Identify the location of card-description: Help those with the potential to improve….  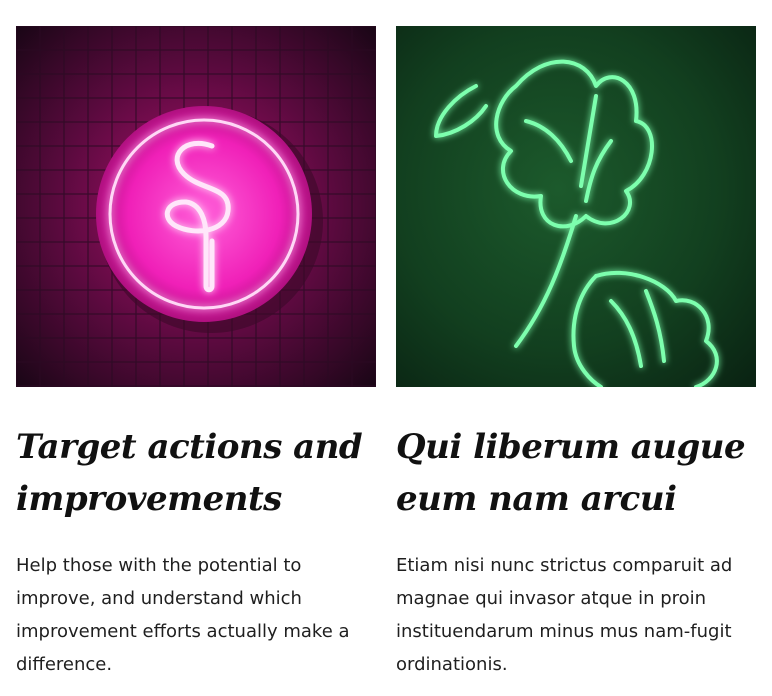
(183, 615).